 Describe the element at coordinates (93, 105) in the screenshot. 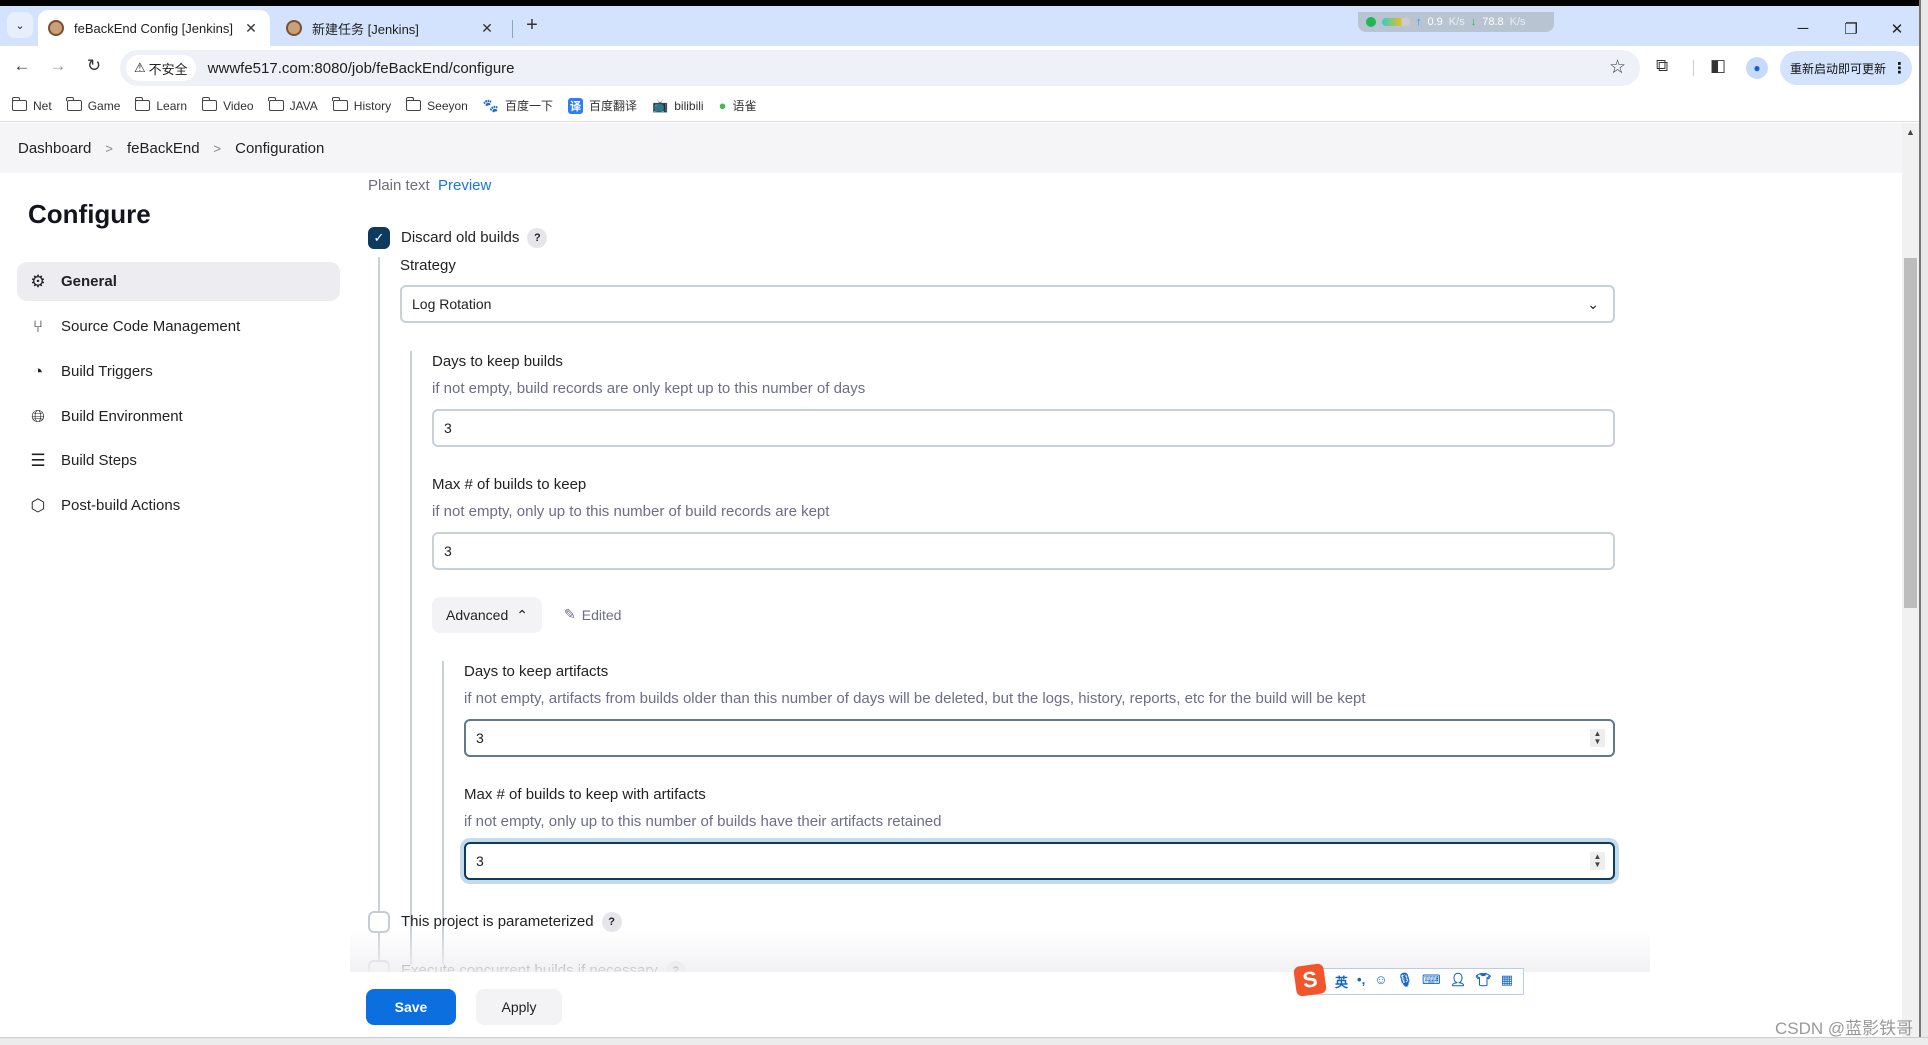

I see `bookmark-item: Game` at that location.